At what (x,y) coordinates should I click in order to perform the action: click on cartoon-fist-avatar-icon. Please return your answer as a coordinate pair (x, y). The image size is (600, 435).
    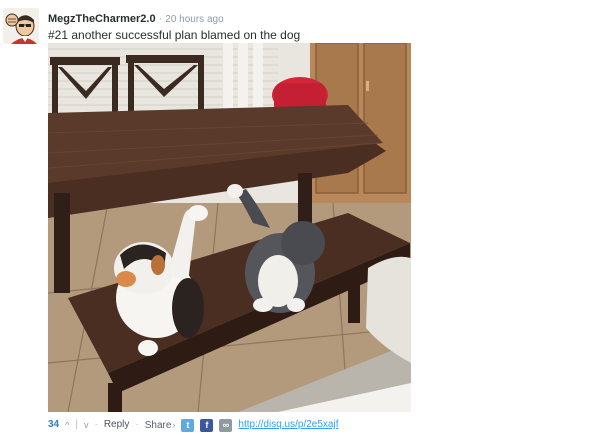
    Looking at the image, I should click on (21, 26).